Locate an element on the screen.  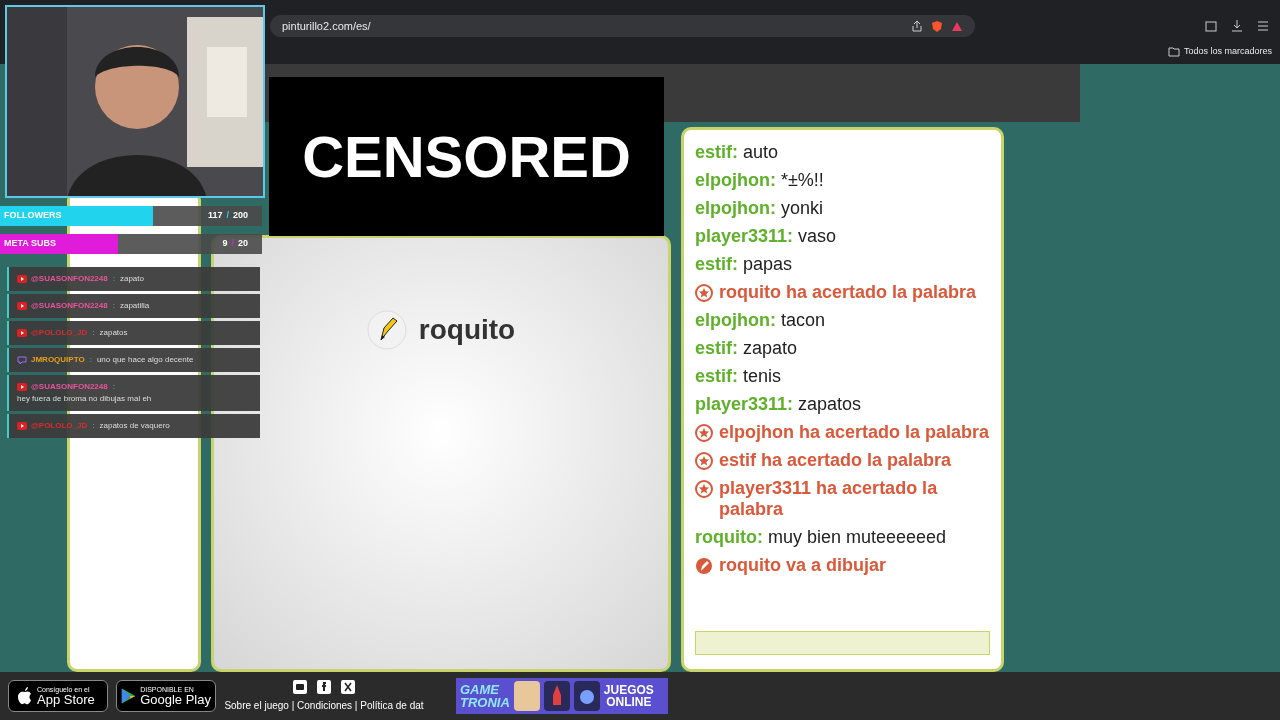
chat-message: papas is located at coordinates (768, 264).